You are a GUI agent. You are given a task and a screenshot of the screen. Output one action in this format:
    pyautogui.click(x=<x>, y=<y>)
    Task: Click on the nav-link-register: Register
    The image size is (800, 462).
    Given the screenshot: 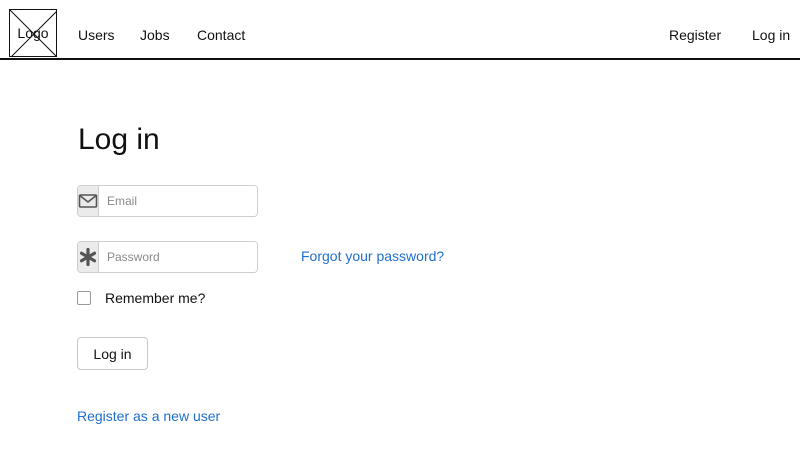 What is the action you would take?
    pyautogui.click(x=695, y=35)
    